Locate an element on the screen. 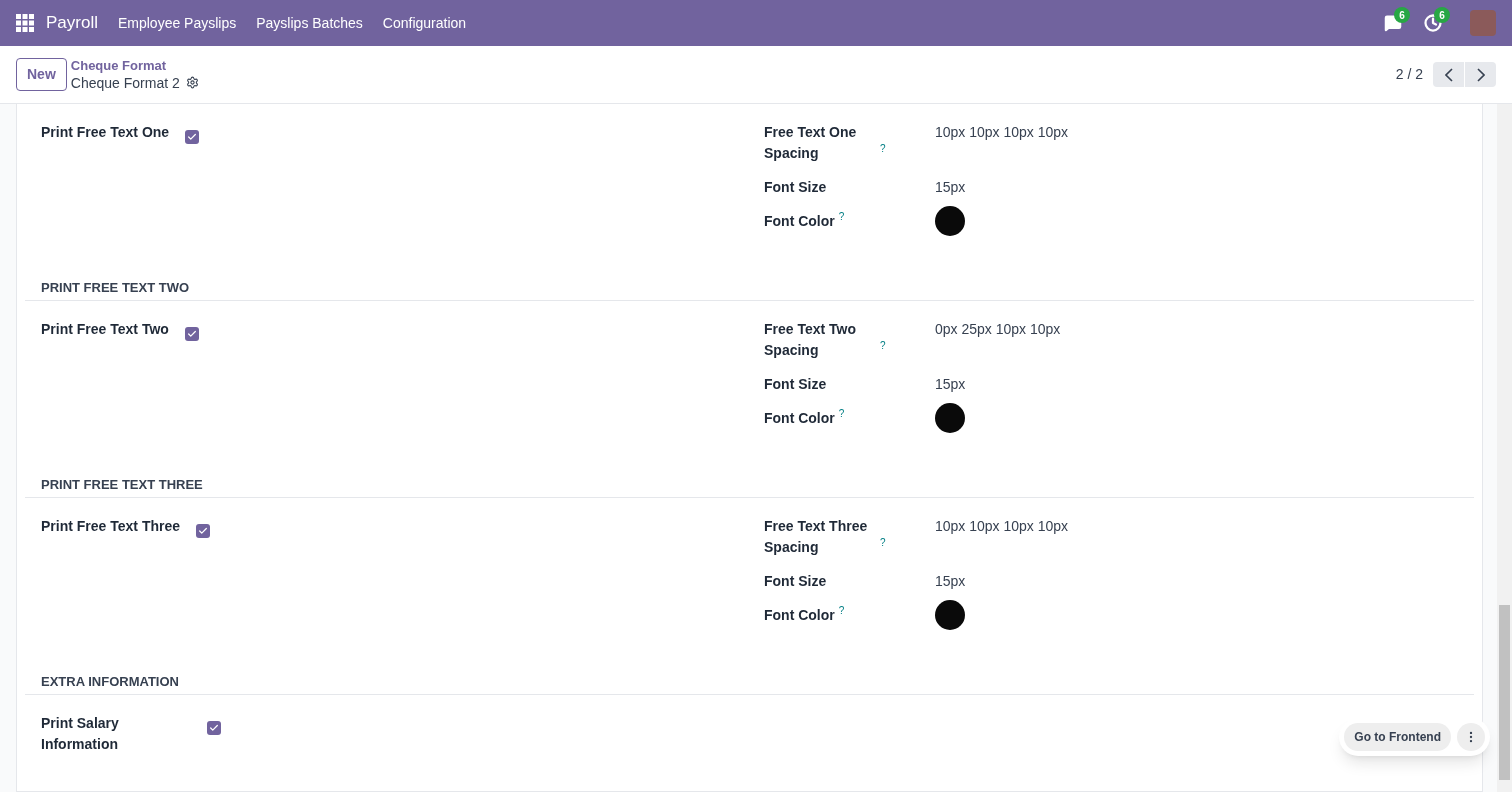 The image size is (1512, 792). section-heading: PRINT FREE TEXT THREE is located at coordinates (122, 484).